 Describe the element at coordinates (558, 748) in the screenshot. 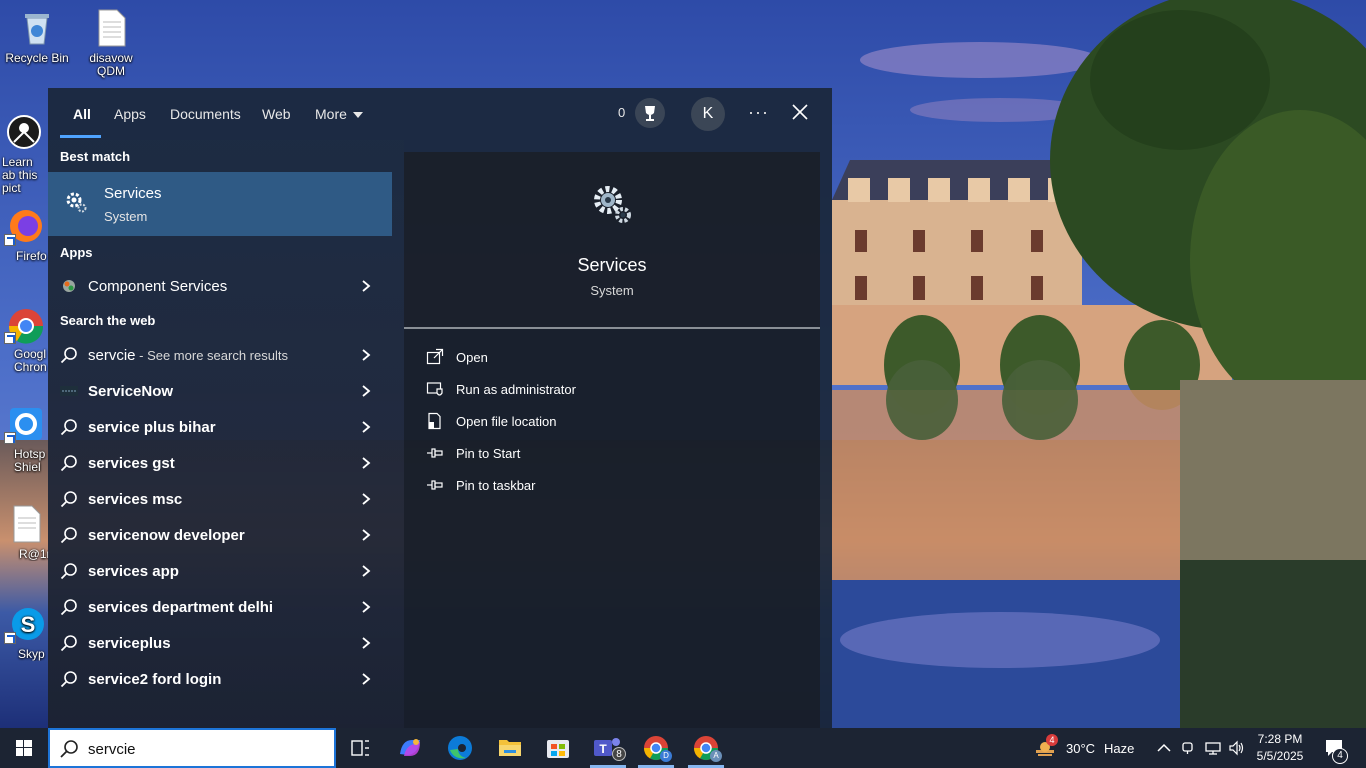

I see `microsoft-store-icon` at that location.